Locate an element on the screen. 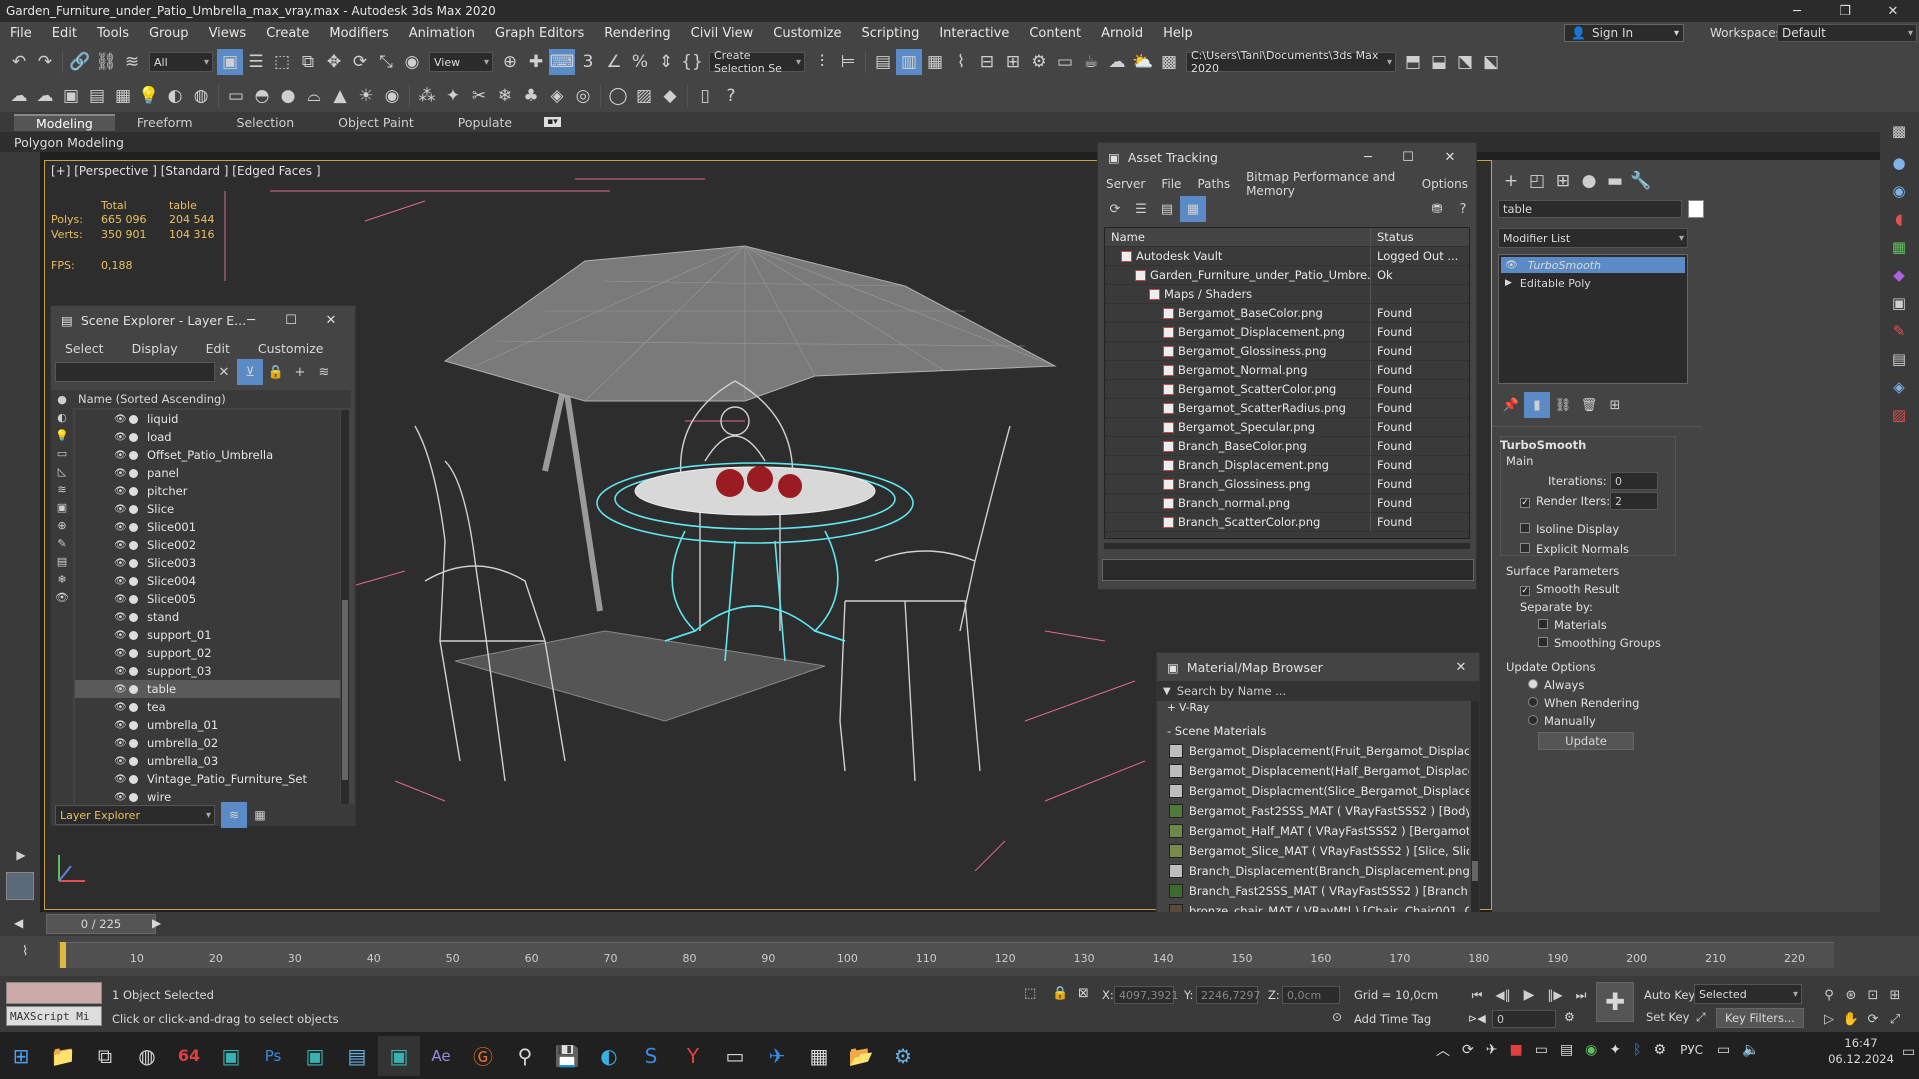 Image resolution: width=1919 pixels, height=1079 pixels. tray-volume-icon: 🔈 is located at coordinates (1750, 1050).